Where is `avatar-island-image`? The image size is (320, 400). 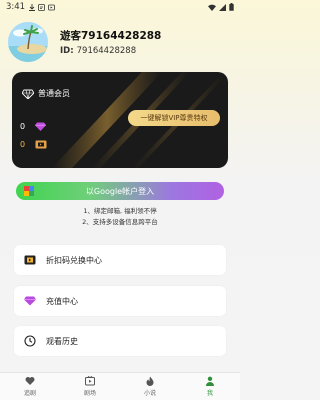
avatar-island-image is located at coordinates (28, 42).